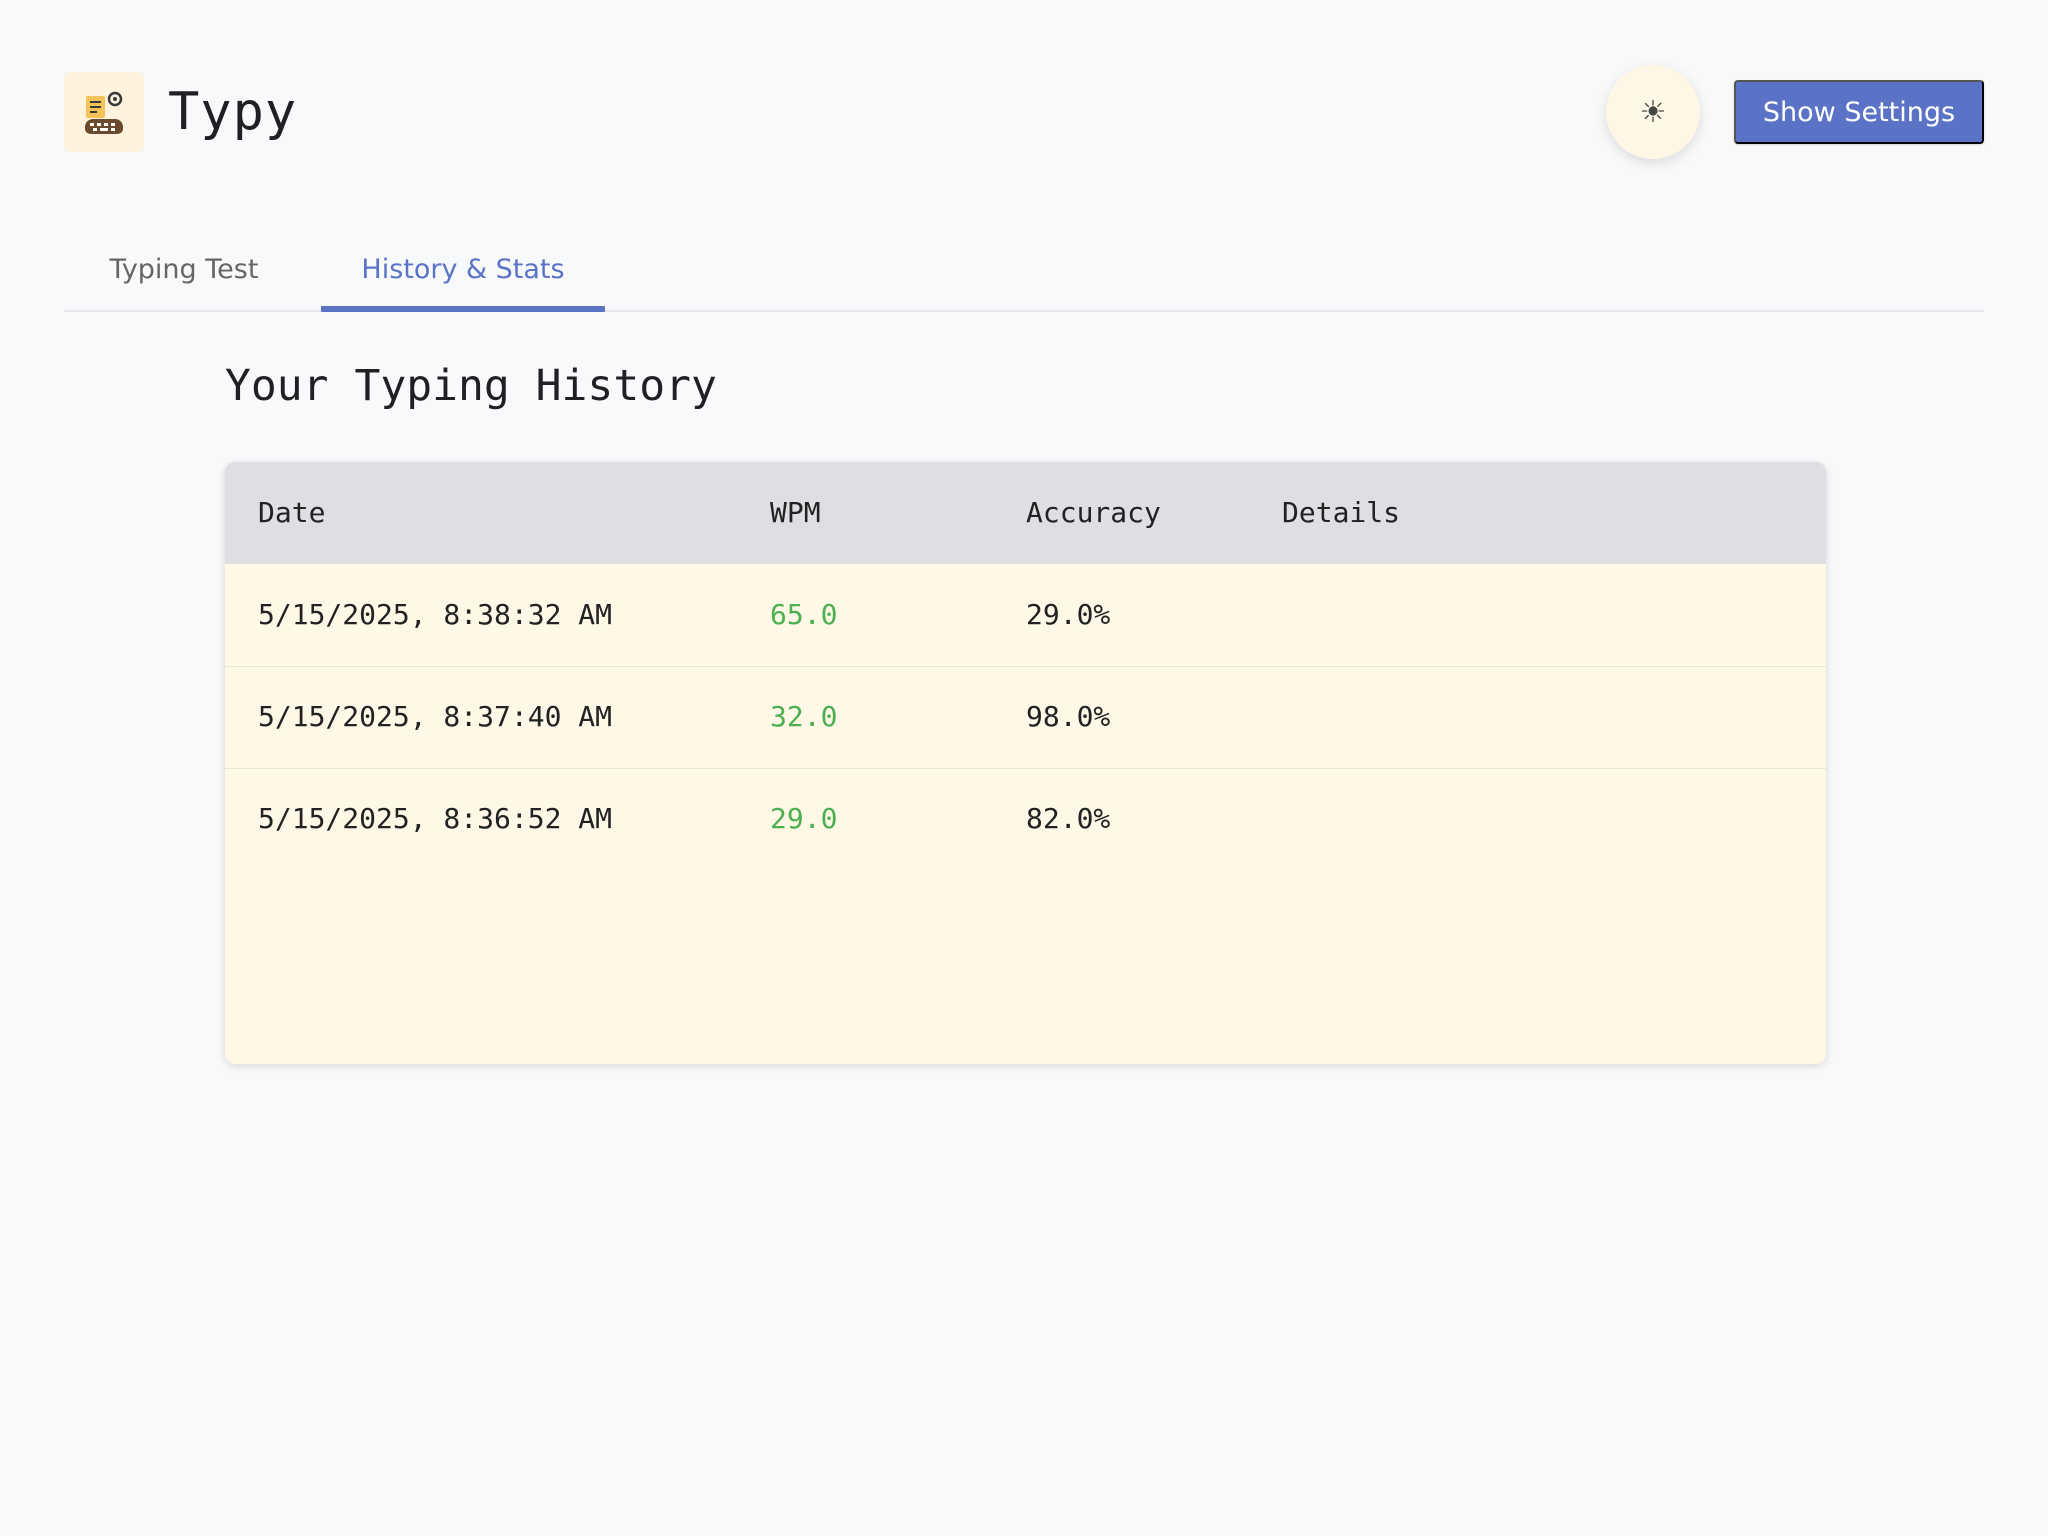 Image resolution: width=2048 pixels, height=1536 pixels. Describe the element at coordinates (1024, 112) in the screenshot. I see `app-header: Typy ☀ Show Settings` at that location.